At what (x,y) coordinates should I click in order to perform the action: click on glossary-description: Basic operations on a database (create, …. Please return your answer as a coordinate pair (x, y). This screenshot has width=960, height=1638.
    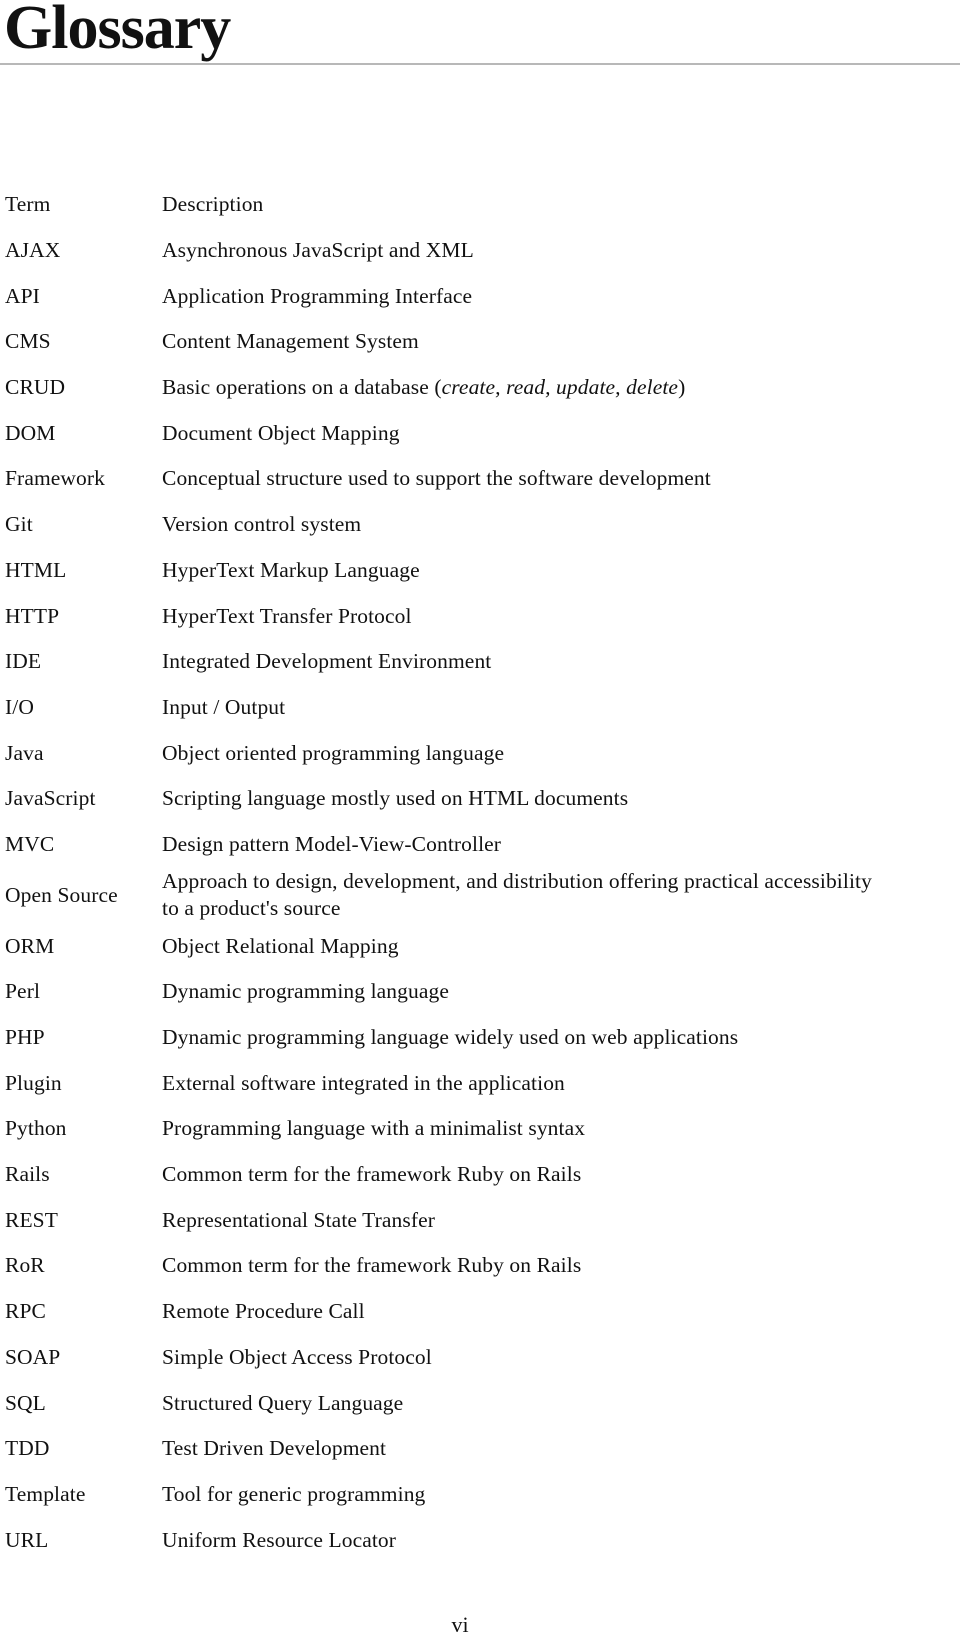
    Looking at the image, I should click on (522, 388).